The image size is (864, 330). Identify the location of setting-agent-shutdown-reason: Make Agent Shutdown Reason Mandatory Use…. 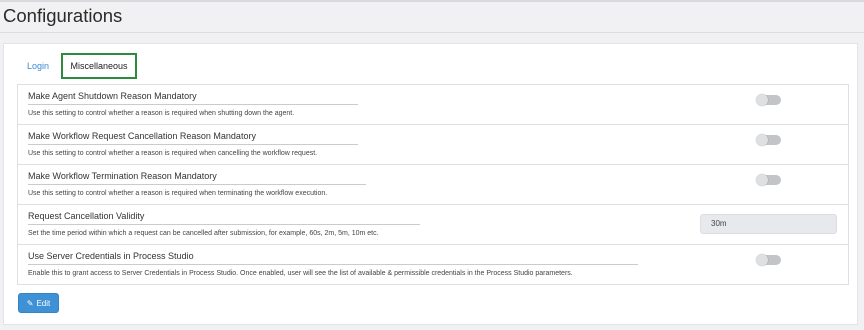
(433, 105).